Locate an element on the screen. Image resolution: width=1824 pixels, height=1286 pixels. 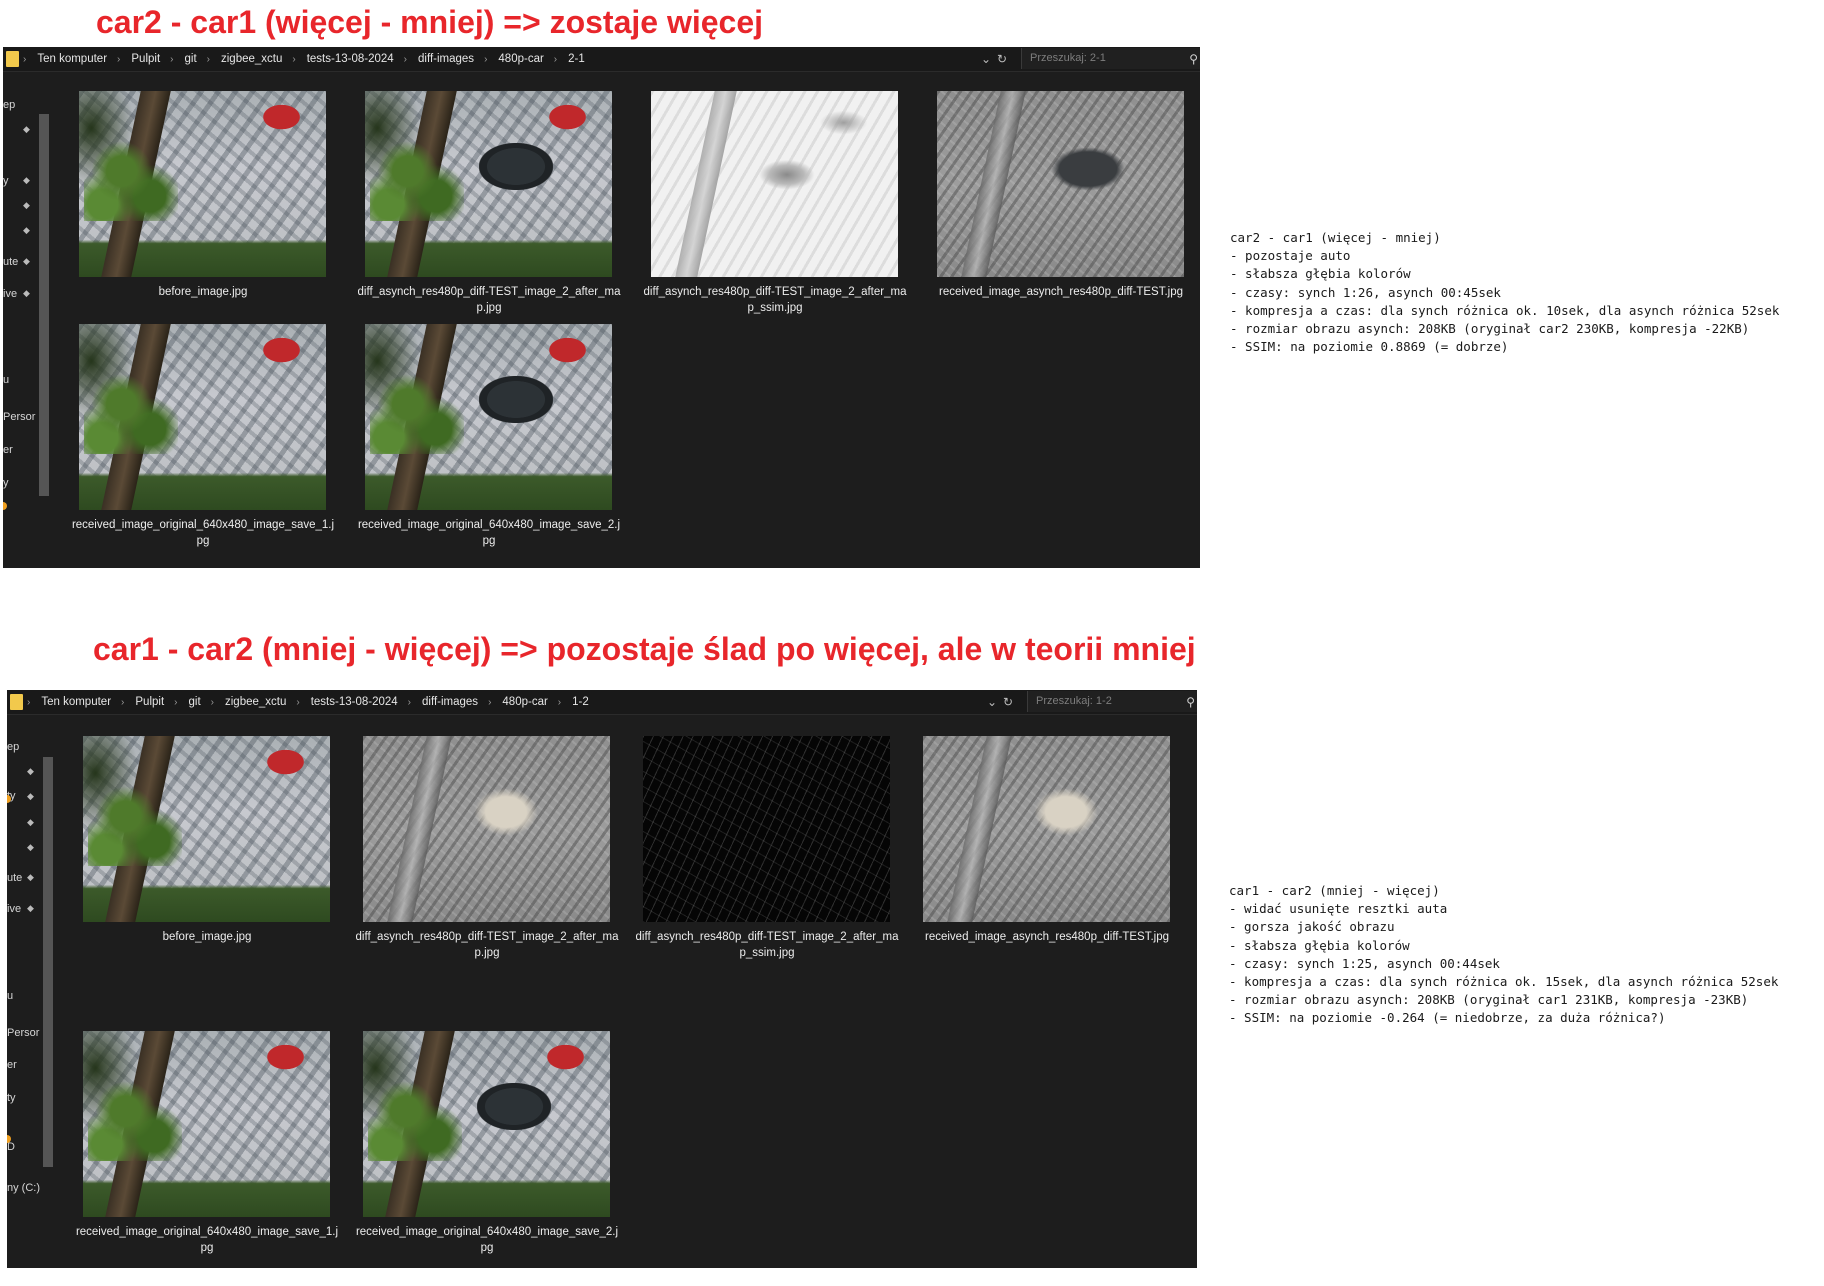
search-input: Przeszukaj: 2-1 ⚲ is located at coordinates (1110, 58).